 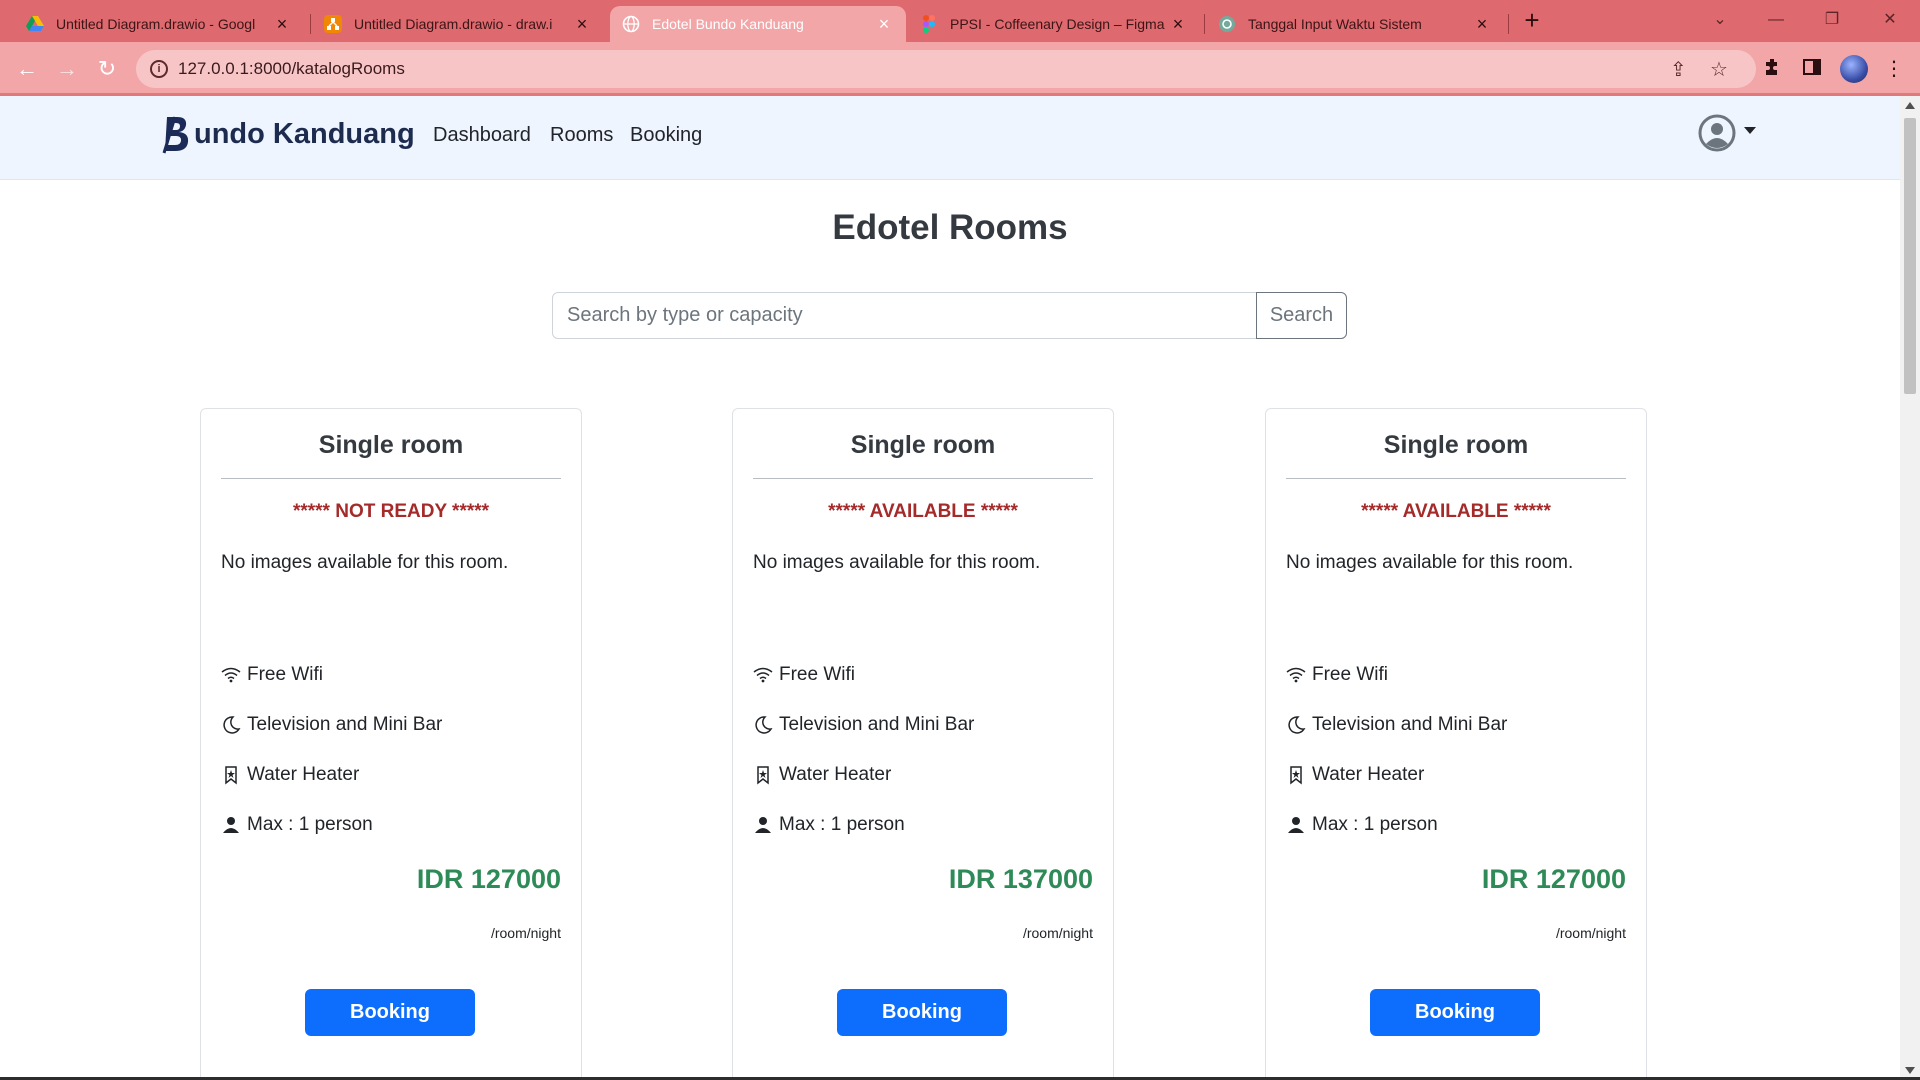 What do you see at coordinates (1910, 588) in the screenshot?
I see `page-scrollbar` at bounding box center [1910, 588].